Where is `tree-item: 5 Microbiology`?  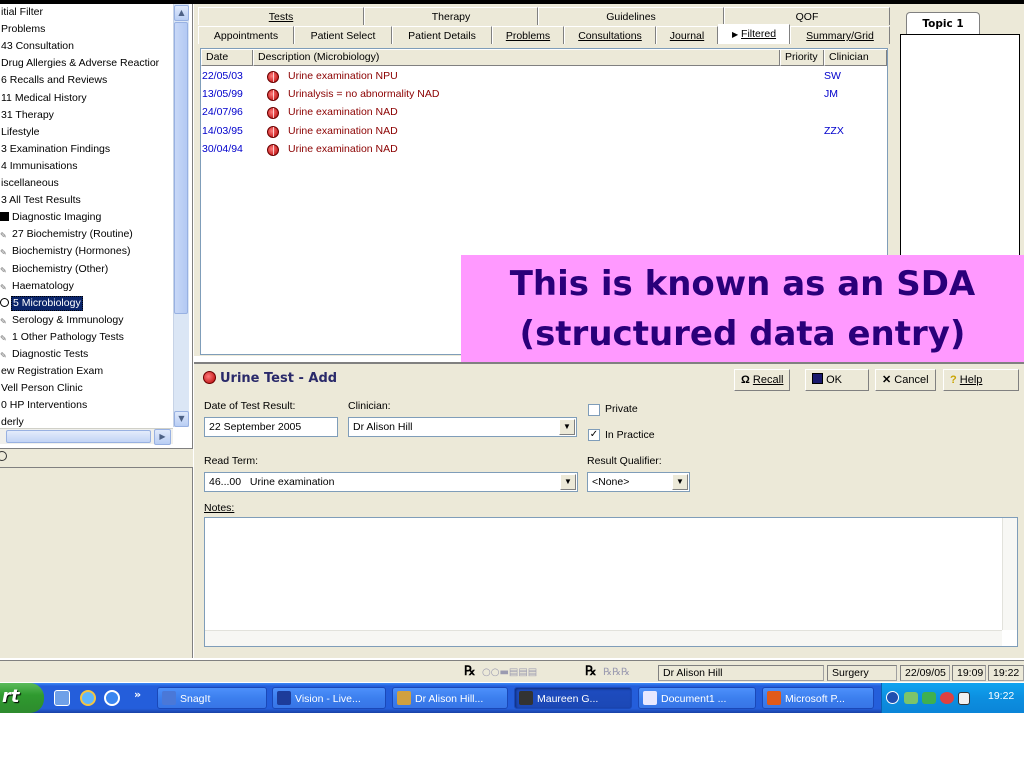 tree-item: 5 Microbiology is located at coordinates (41, 303).